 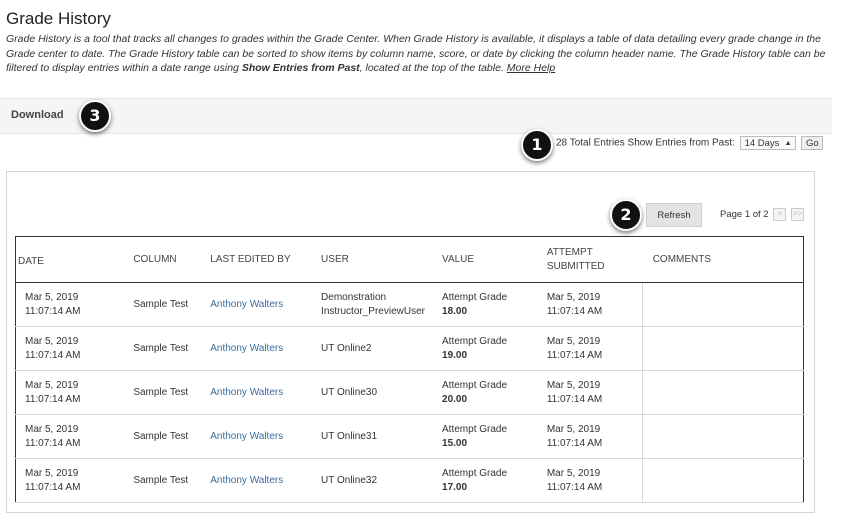 I want to click on page-indicator: Page 1 of 2, so click(x=744, y=215).